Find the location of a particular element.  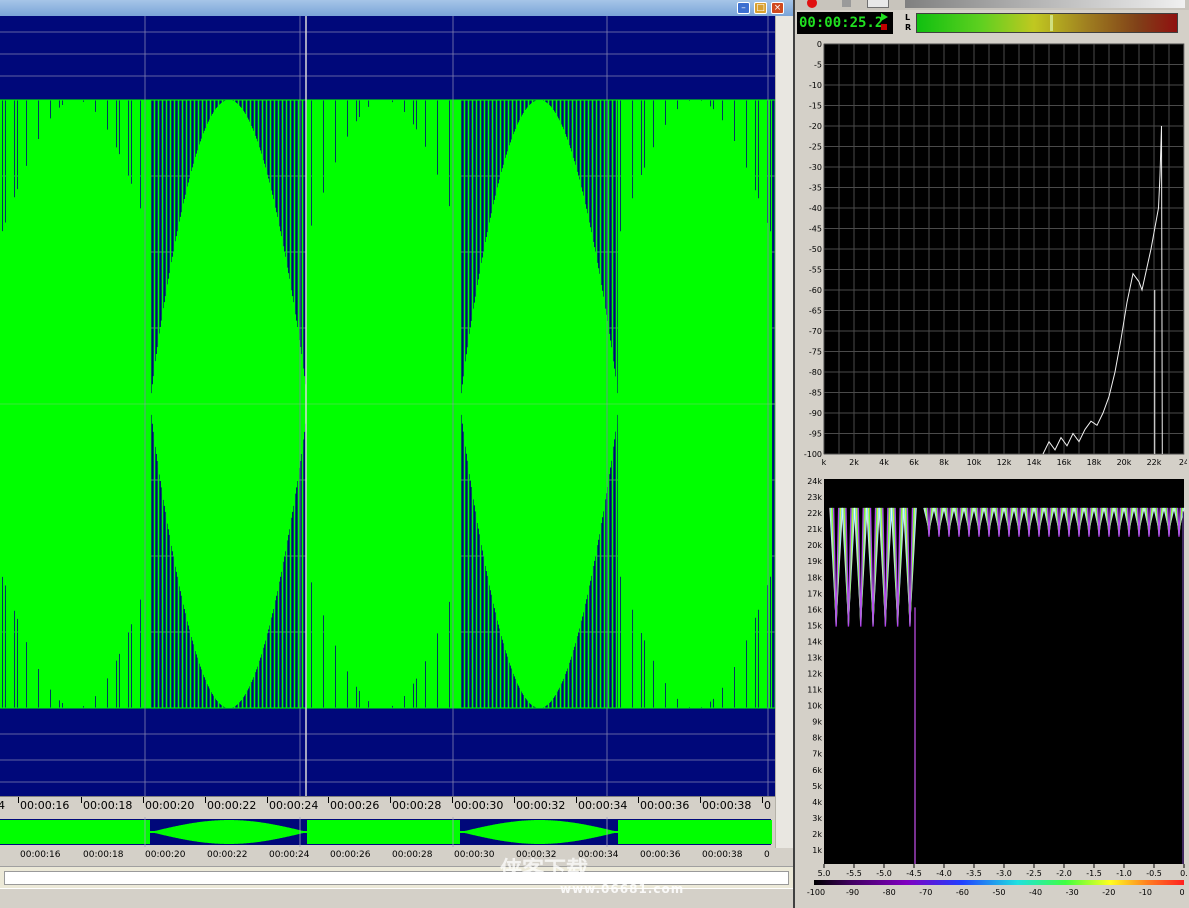

spectrogram-scale-label: -70 is located at coordinates (925, 892).